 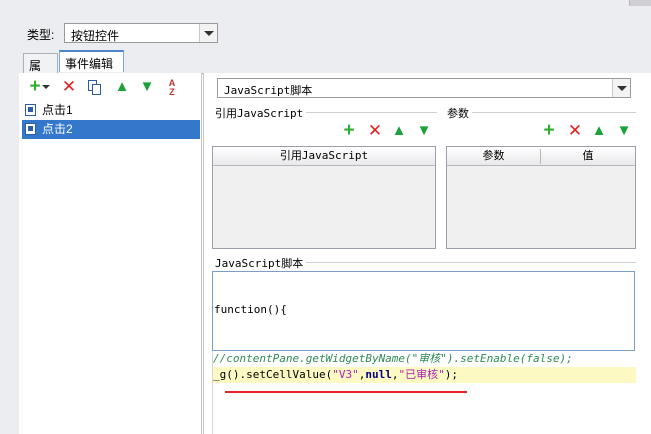 I want to click on function-header-editor: function(){, so click(x=423, y=311).